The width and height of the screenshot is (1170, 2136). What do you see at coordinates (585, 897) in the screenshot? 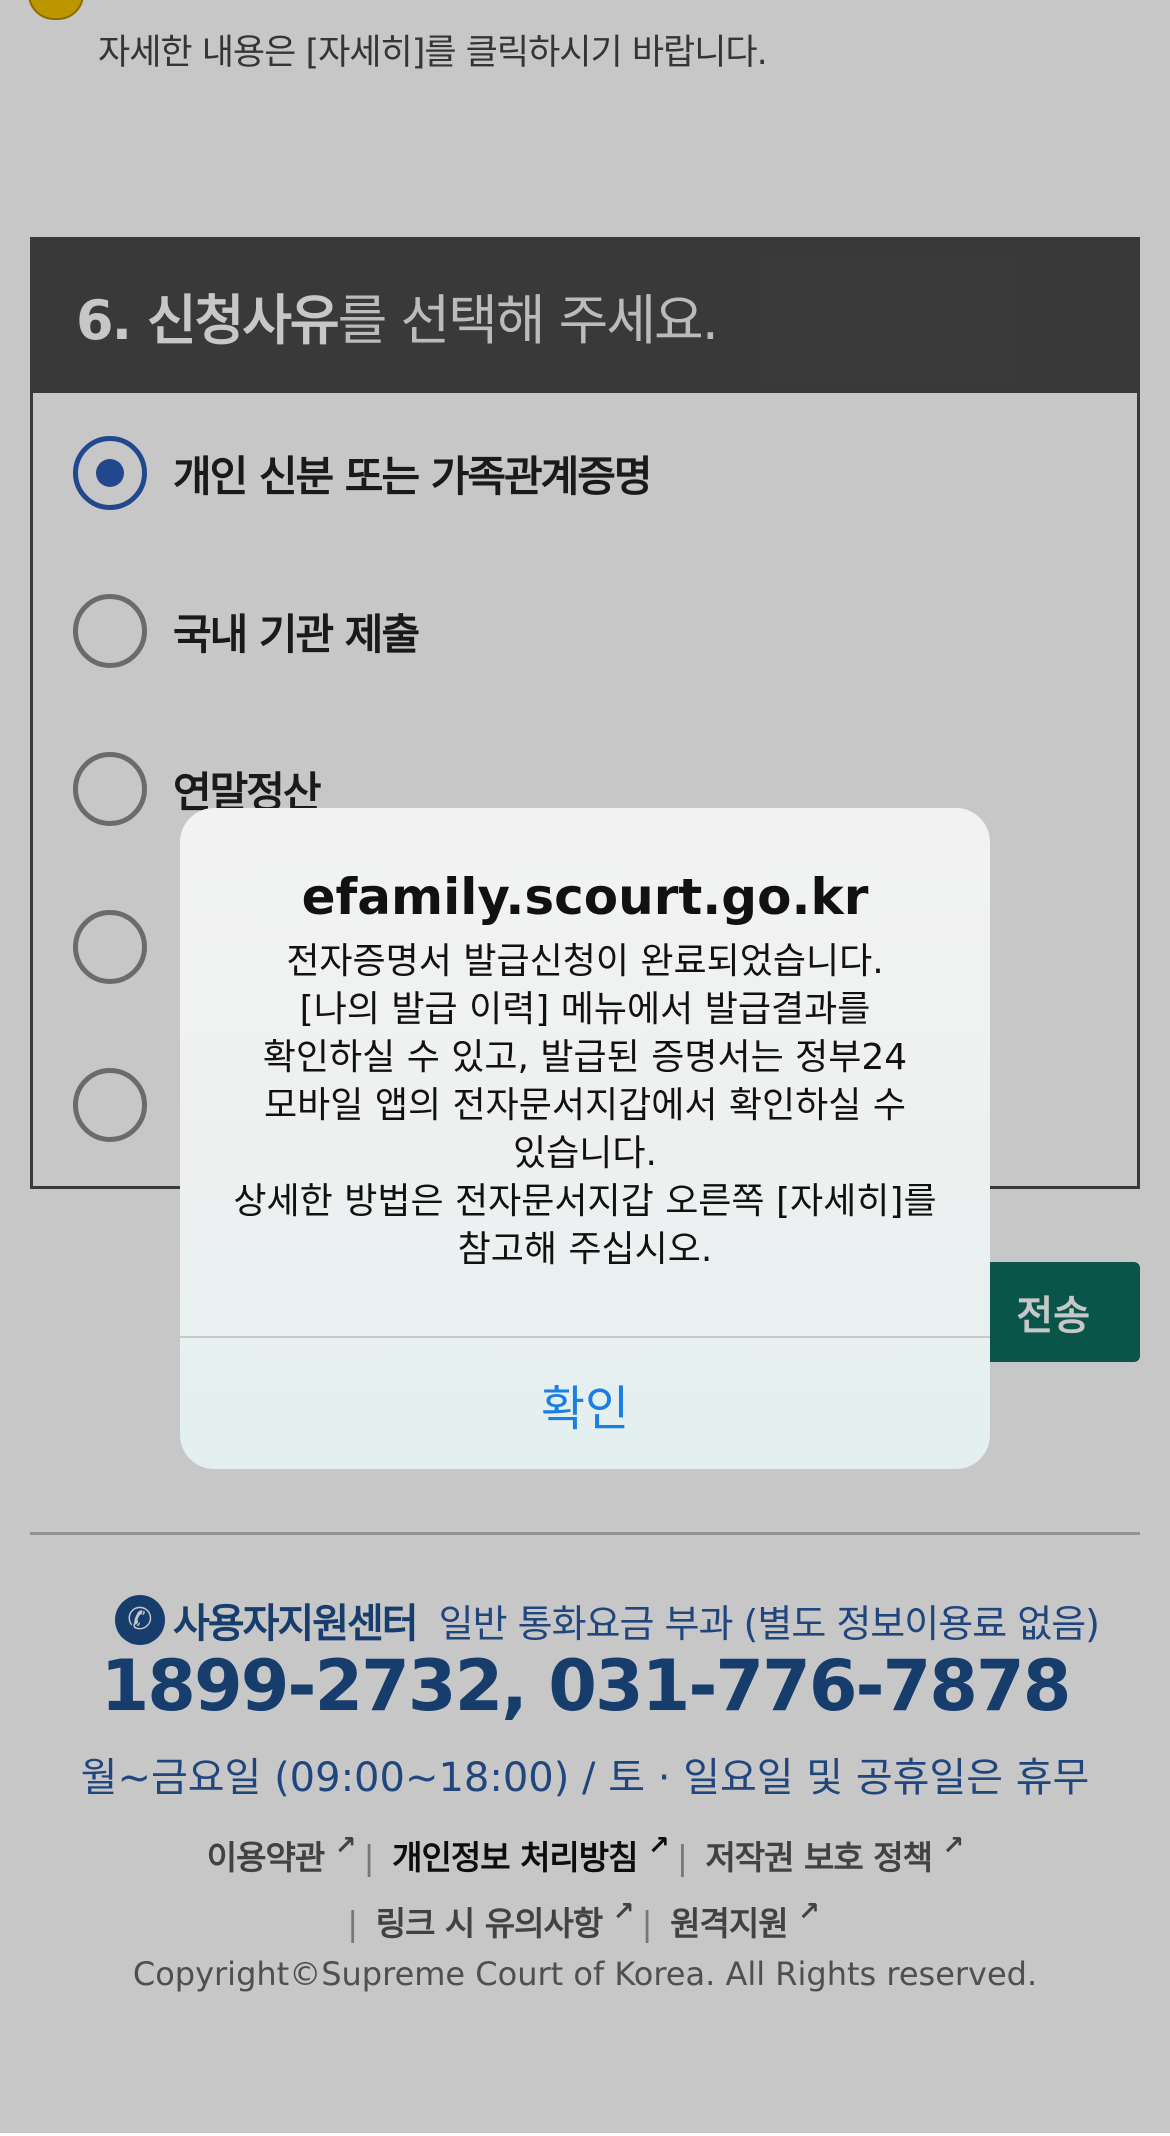
I see `dialog-title: efamily.scourt.go.kr` at bounding box center [585, 897].